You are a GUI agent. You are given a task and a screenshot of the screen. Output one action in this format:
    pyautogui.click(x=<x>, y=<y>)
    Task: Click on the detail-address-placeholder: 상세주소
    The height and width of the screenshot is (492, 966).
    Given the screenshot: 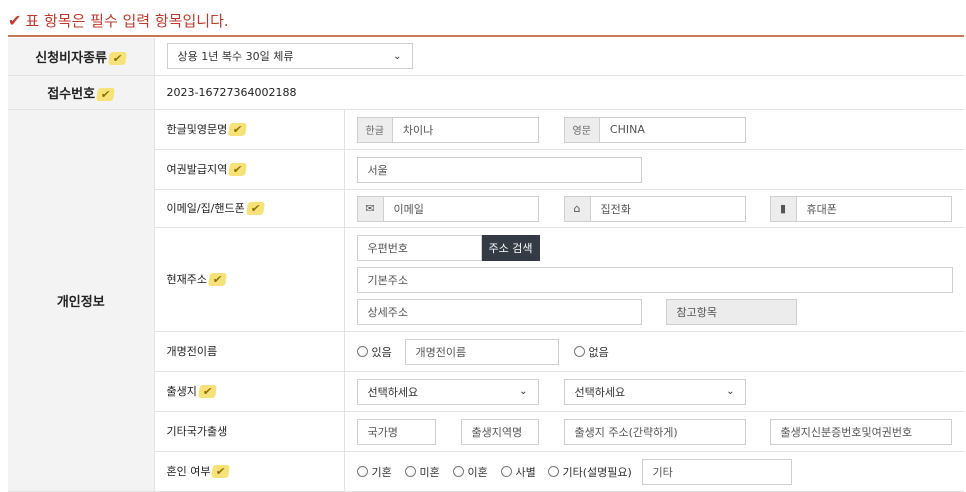 What is the action you would take?
    pyautogui.click(x=387, y=312)
    